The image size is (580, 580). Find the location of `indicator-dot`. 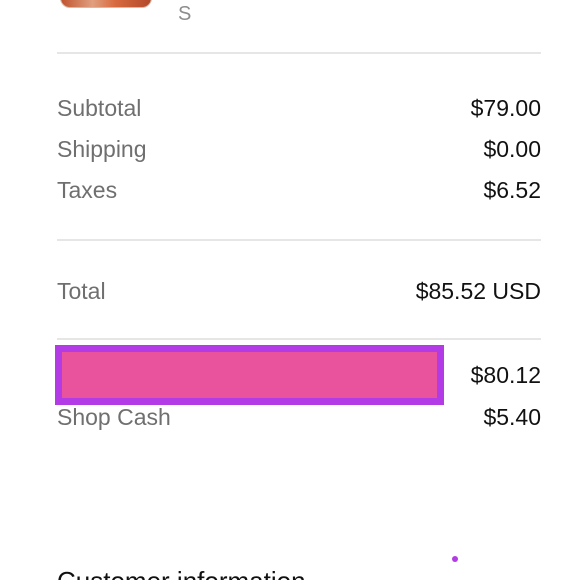

indicator-dot is located at coordinates (455, 559).